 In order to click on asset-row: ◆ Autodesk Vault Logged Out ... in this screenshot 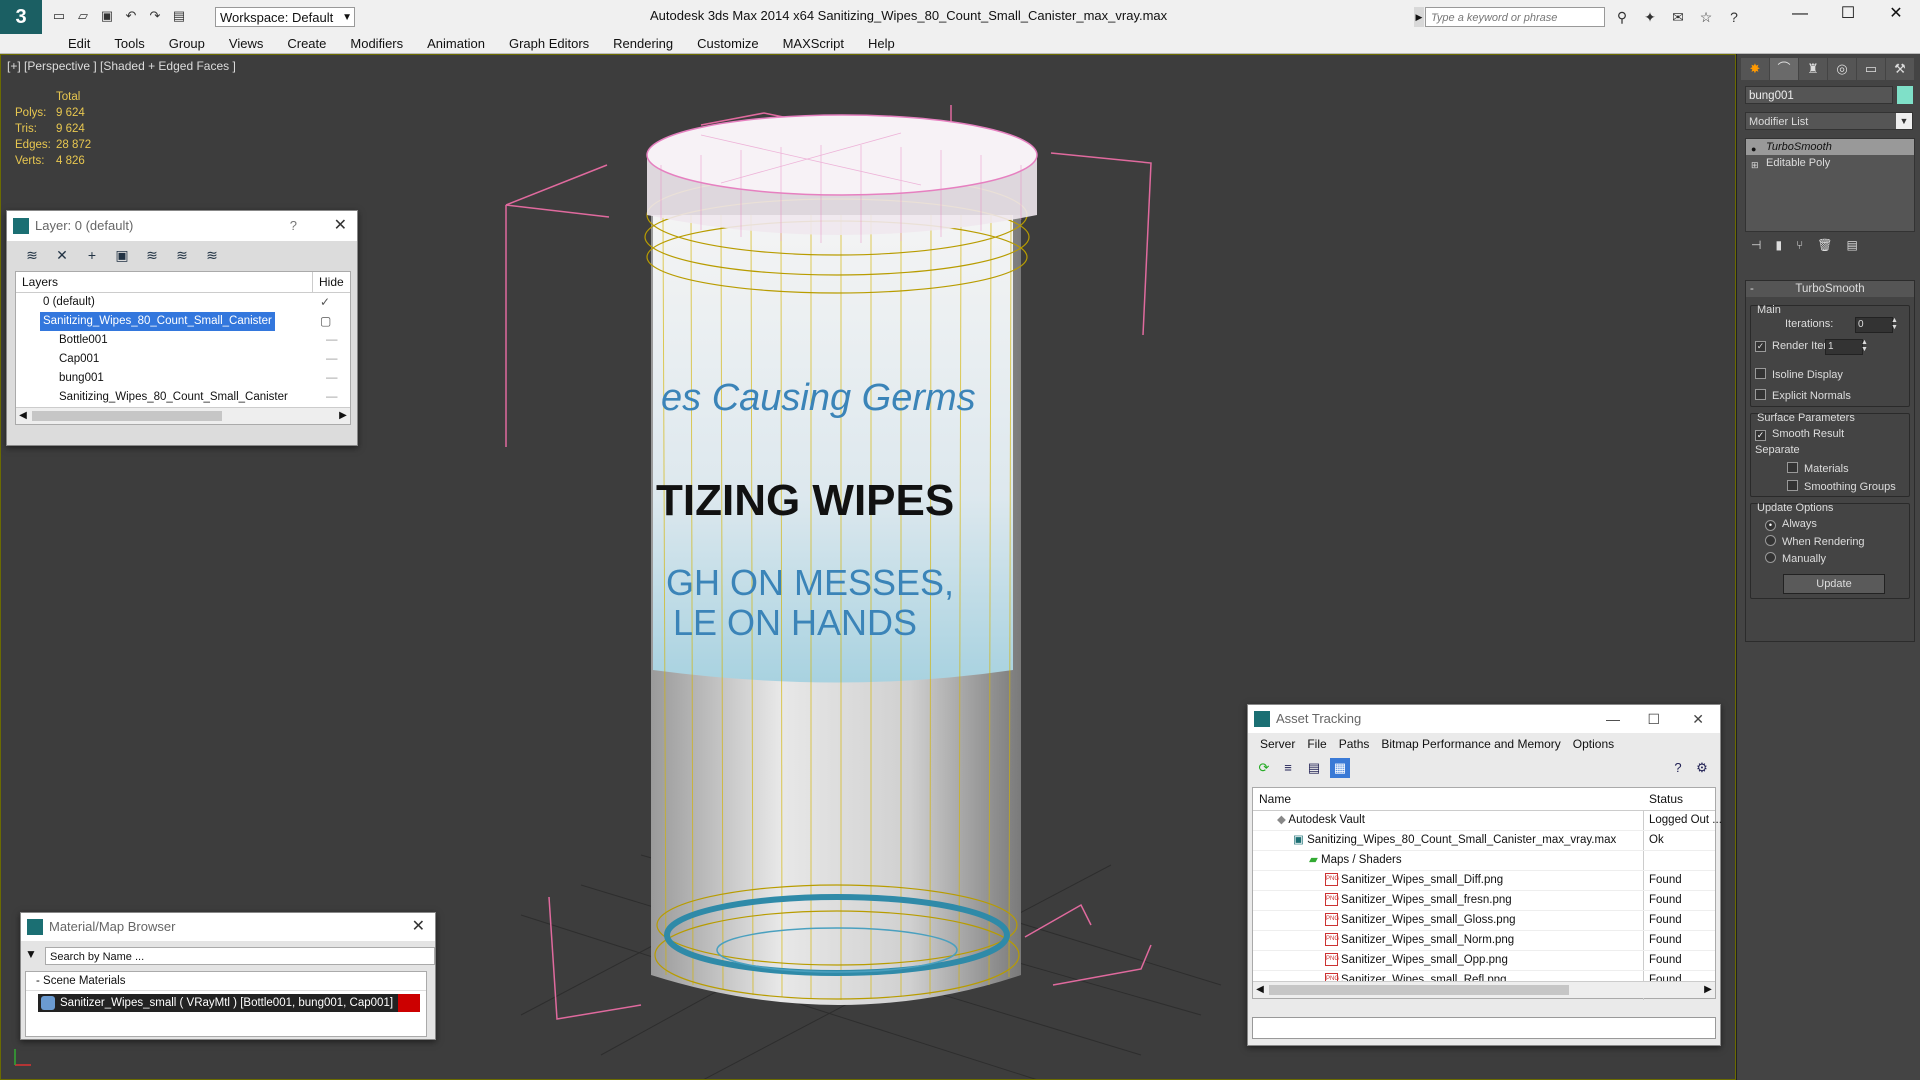, I will do `click(1487, 821)`.